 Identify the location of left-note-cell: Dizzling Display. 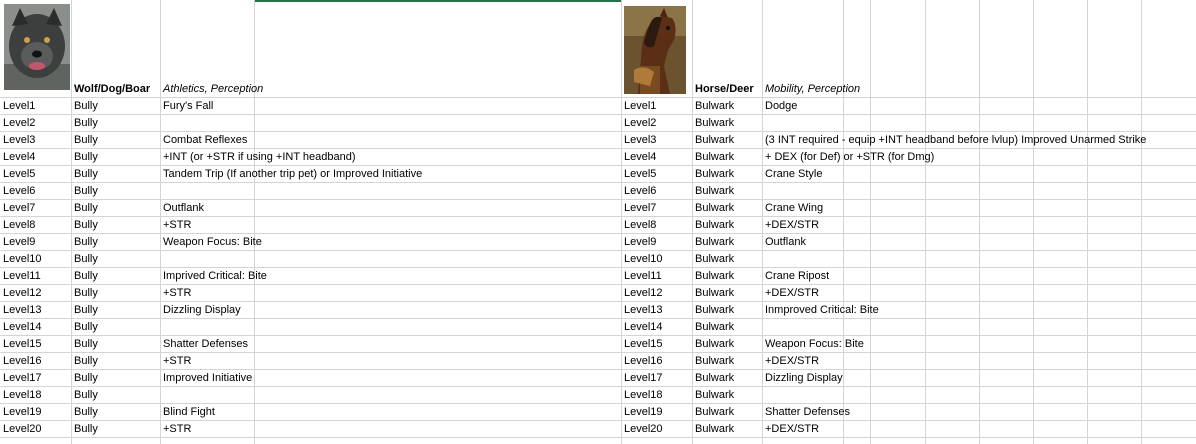
(200, 310).